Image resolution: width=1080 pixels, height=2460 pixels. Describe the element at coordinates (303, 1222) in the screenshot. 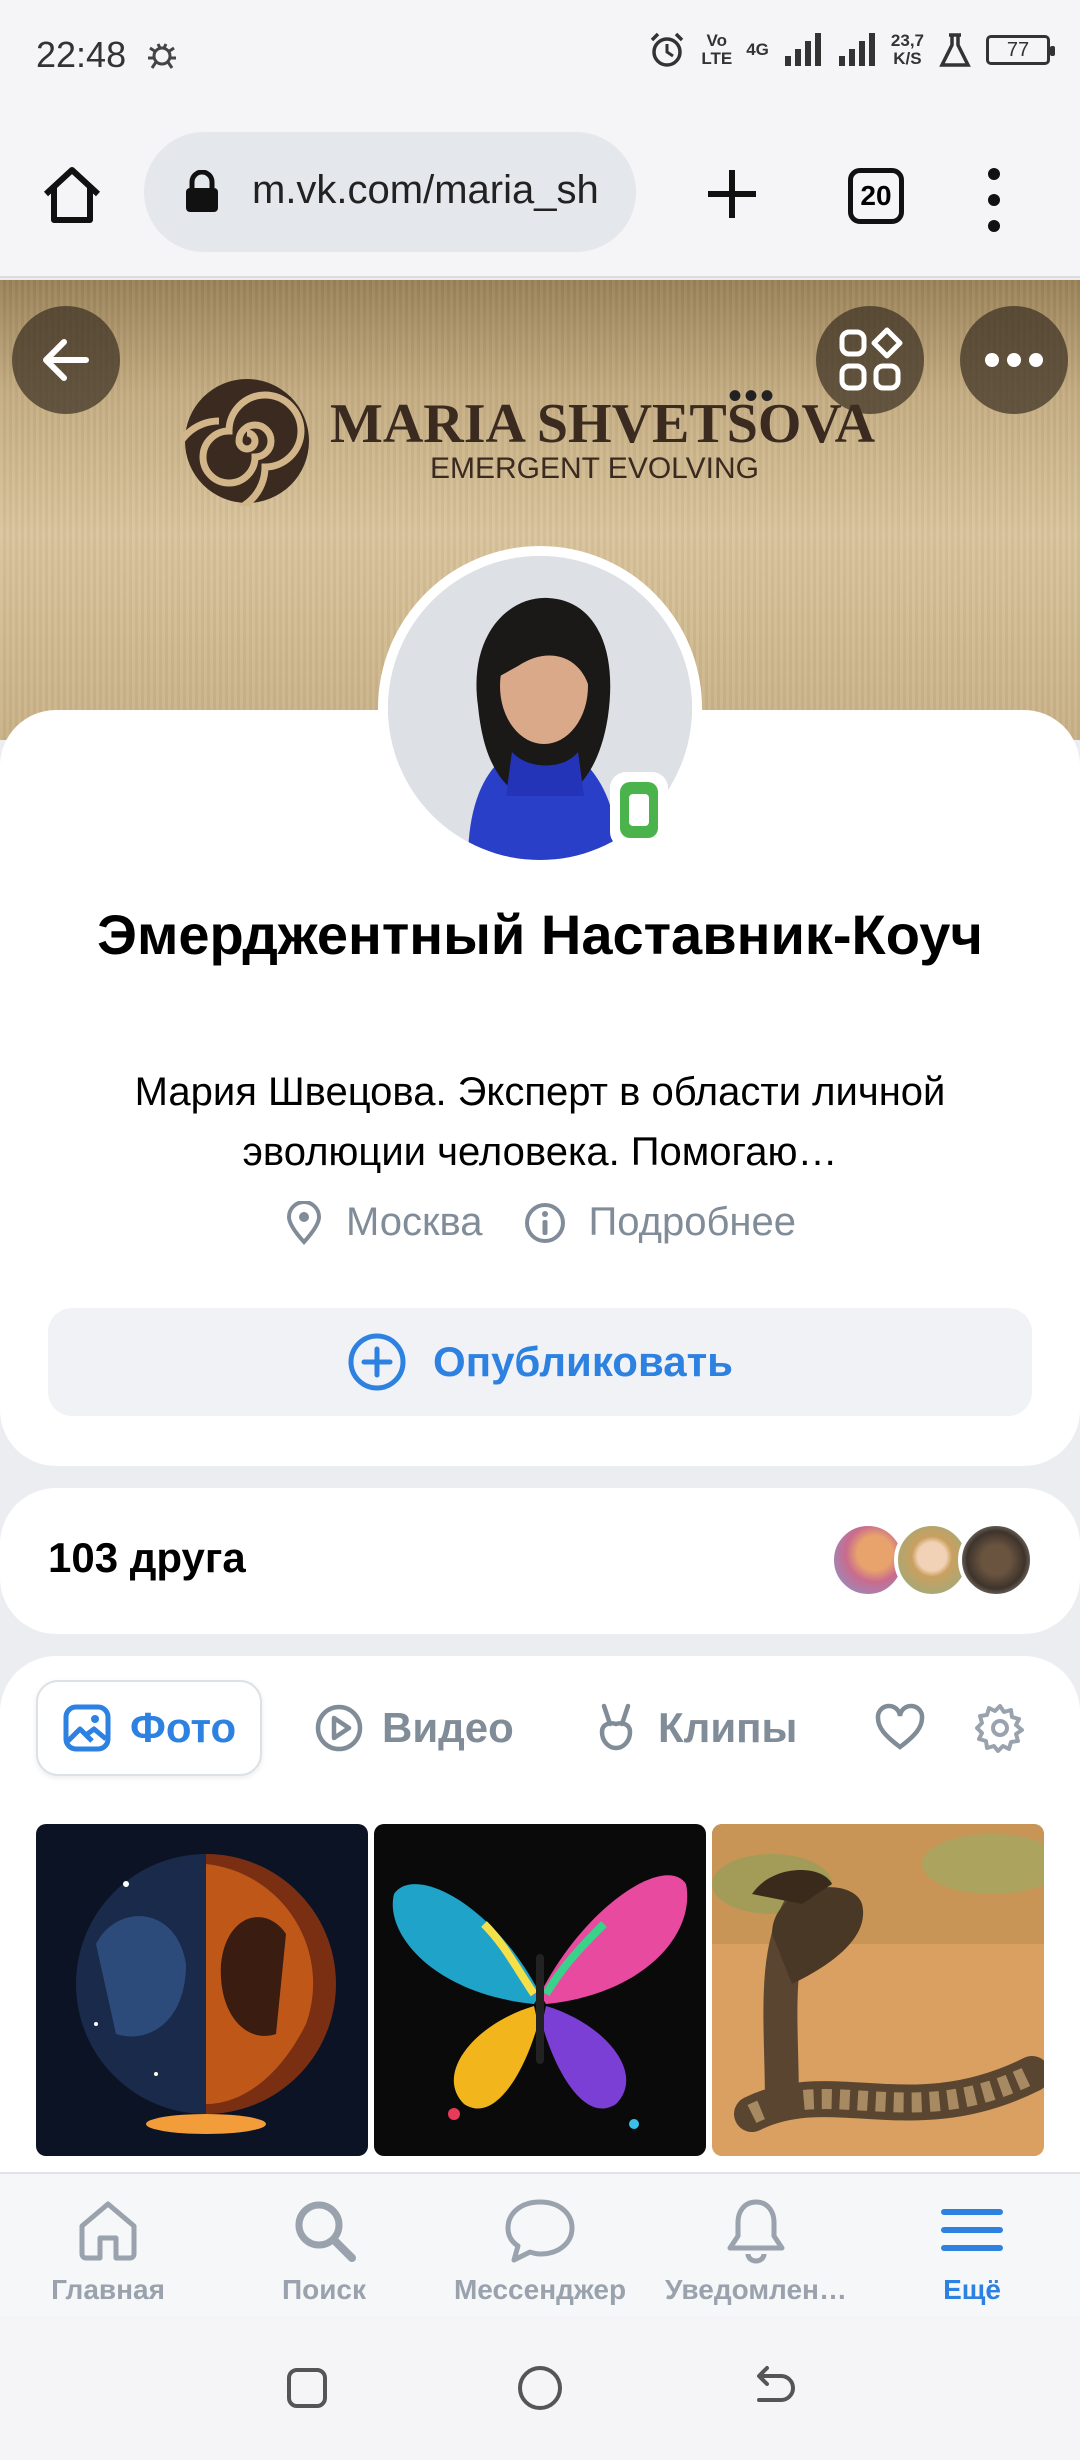

I see `location-pin-icon` at that location.